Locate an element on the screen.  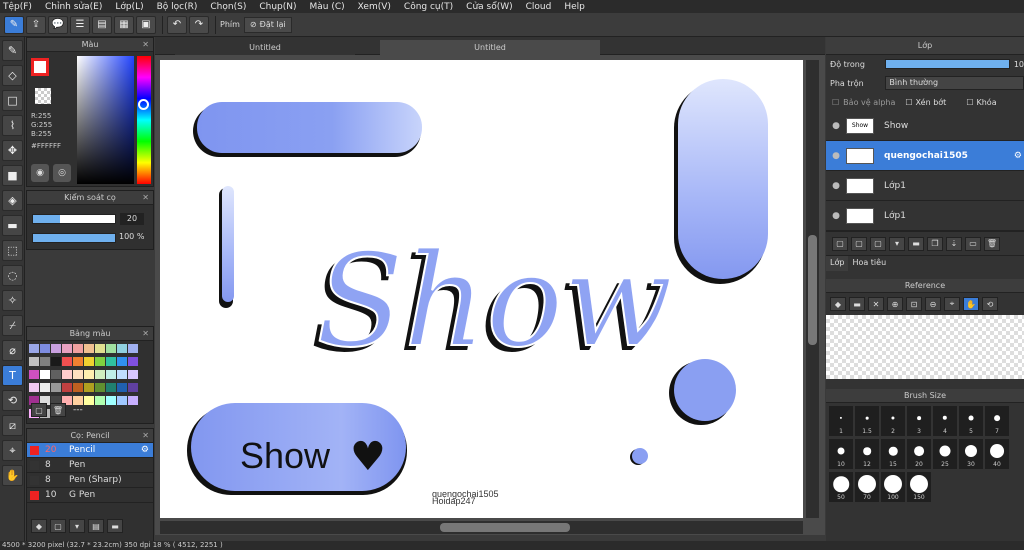
brush-size-option: 10 is located at coordinates (841, 454).